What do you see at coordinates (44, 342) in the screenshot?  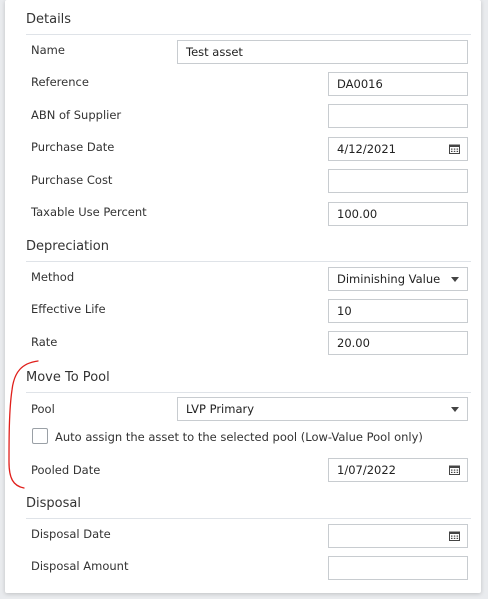 I see `rate-label: Rate` at bounding box center [44, 342].